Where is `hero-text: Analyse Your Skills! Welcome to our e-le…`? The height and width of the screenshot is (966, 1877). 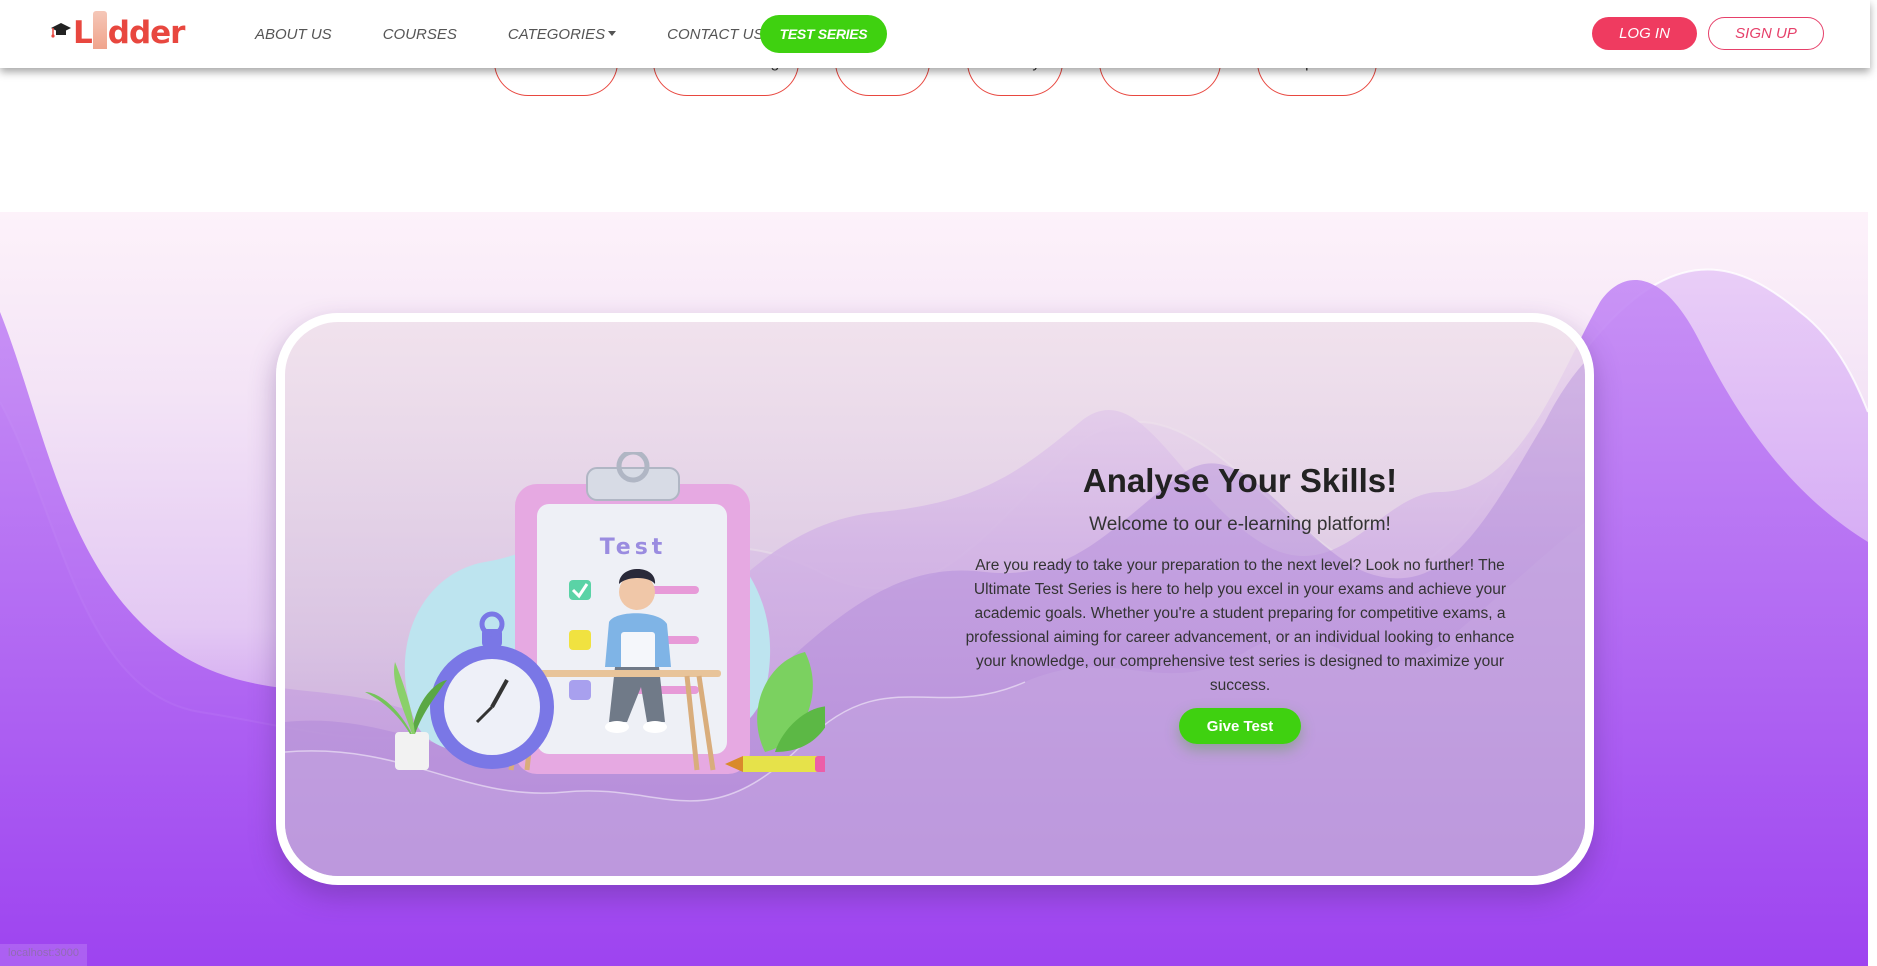
hero-text: Analyse Your Skills! Welcome to our e-le… is located at coordinates (1240, 603).